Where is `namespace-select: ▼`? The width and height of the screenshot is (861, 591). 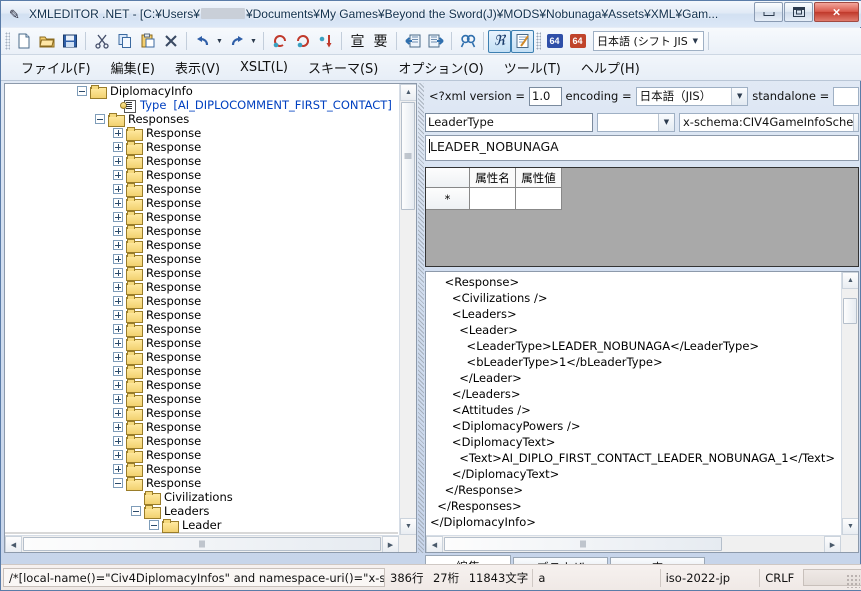
namespace-select: ▼ is located at coordinates (636, 122).